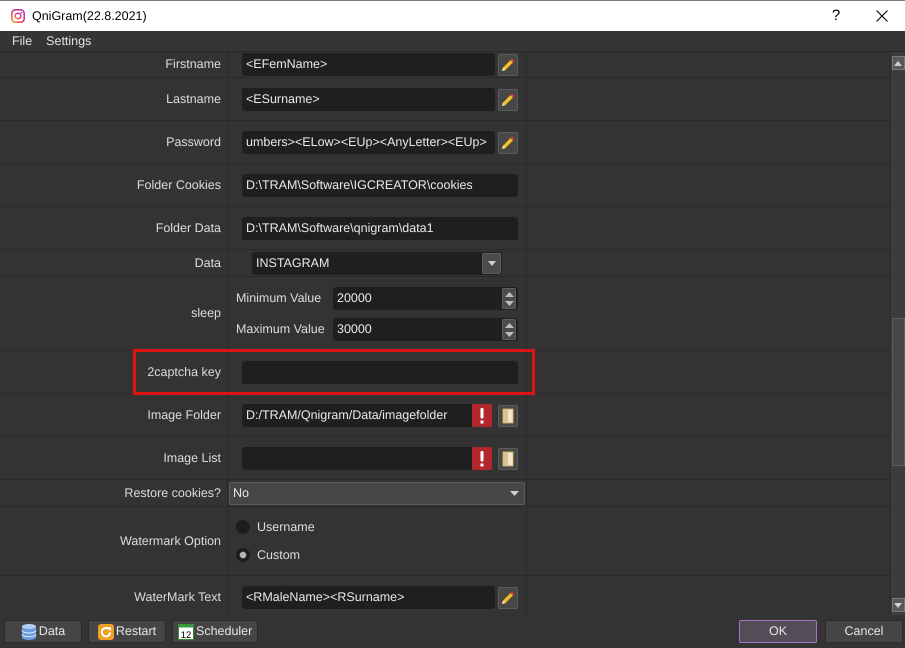  I want to click on toolbar-button: 12 Scheduler, so click(215, 631).